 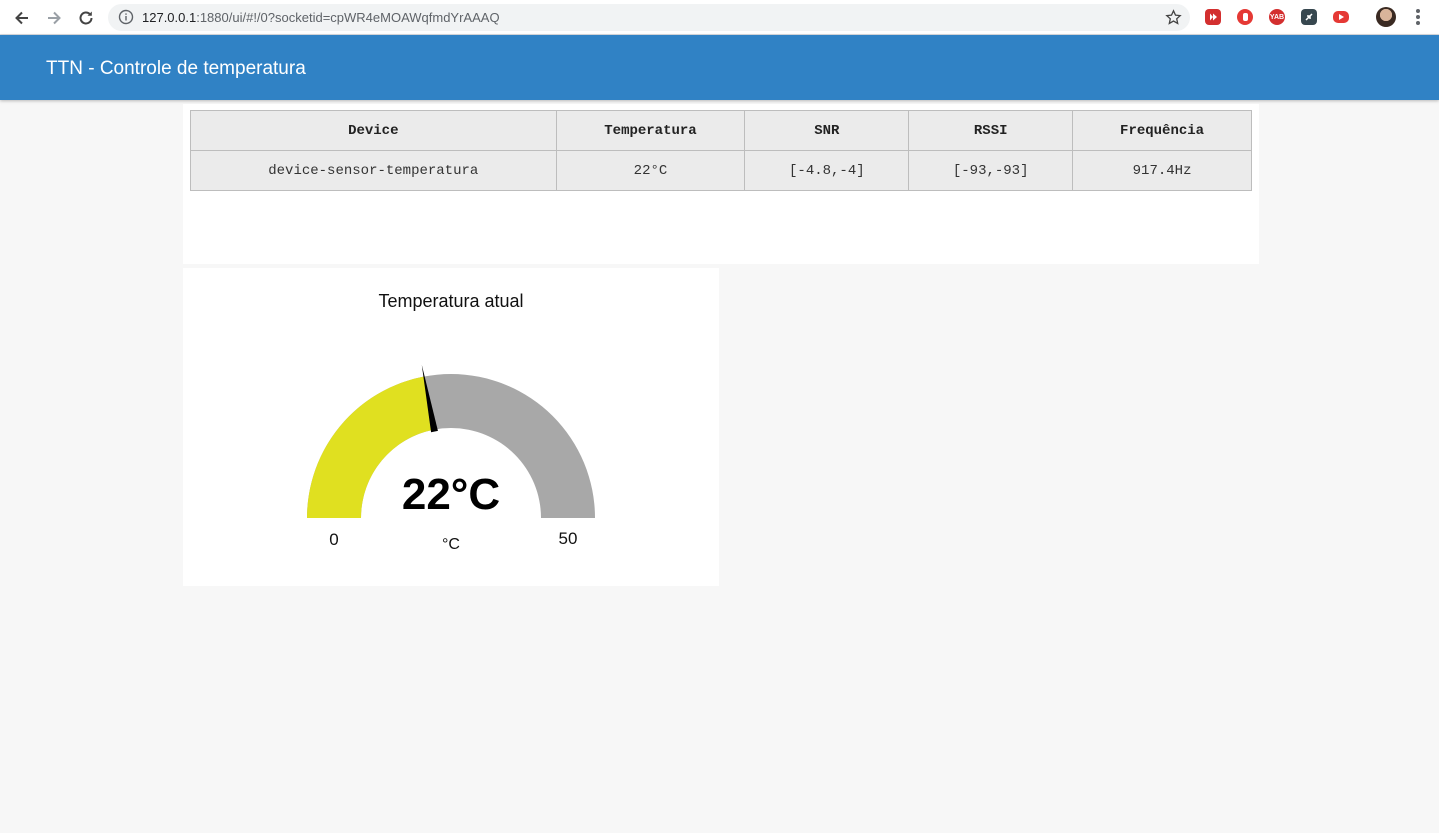 I want to click on arrow-left-icon, so click(x=21, y=18).